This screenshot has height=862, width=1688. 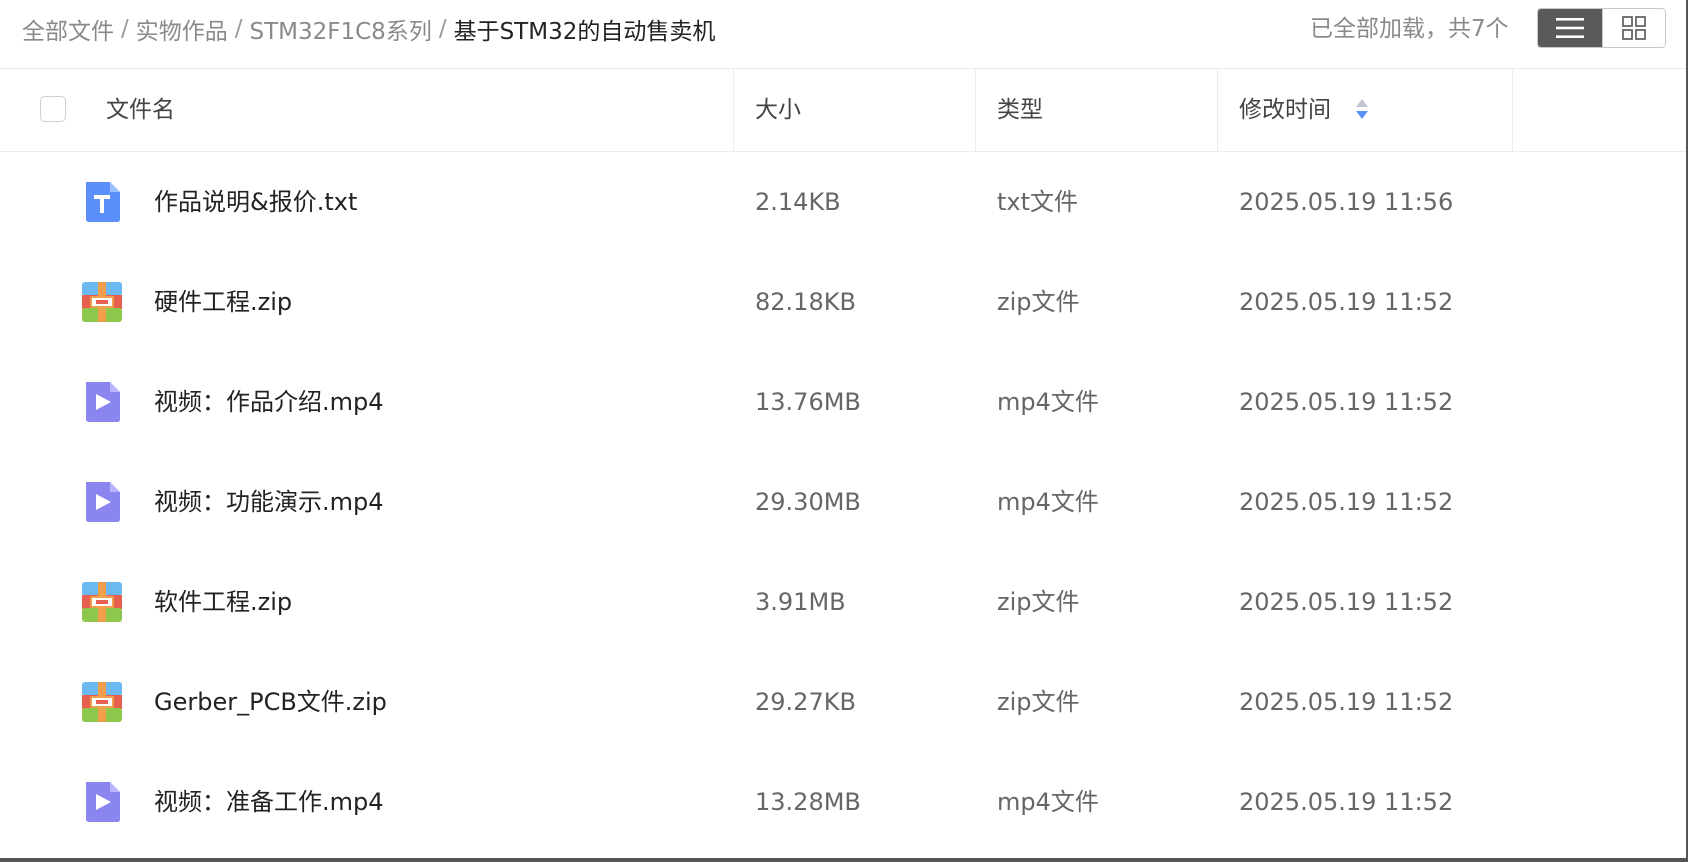 What do you see at coordinates (798, 202) in the screenshot?
I see `file-size: 2.14KB` at bounding box center [798, 202].